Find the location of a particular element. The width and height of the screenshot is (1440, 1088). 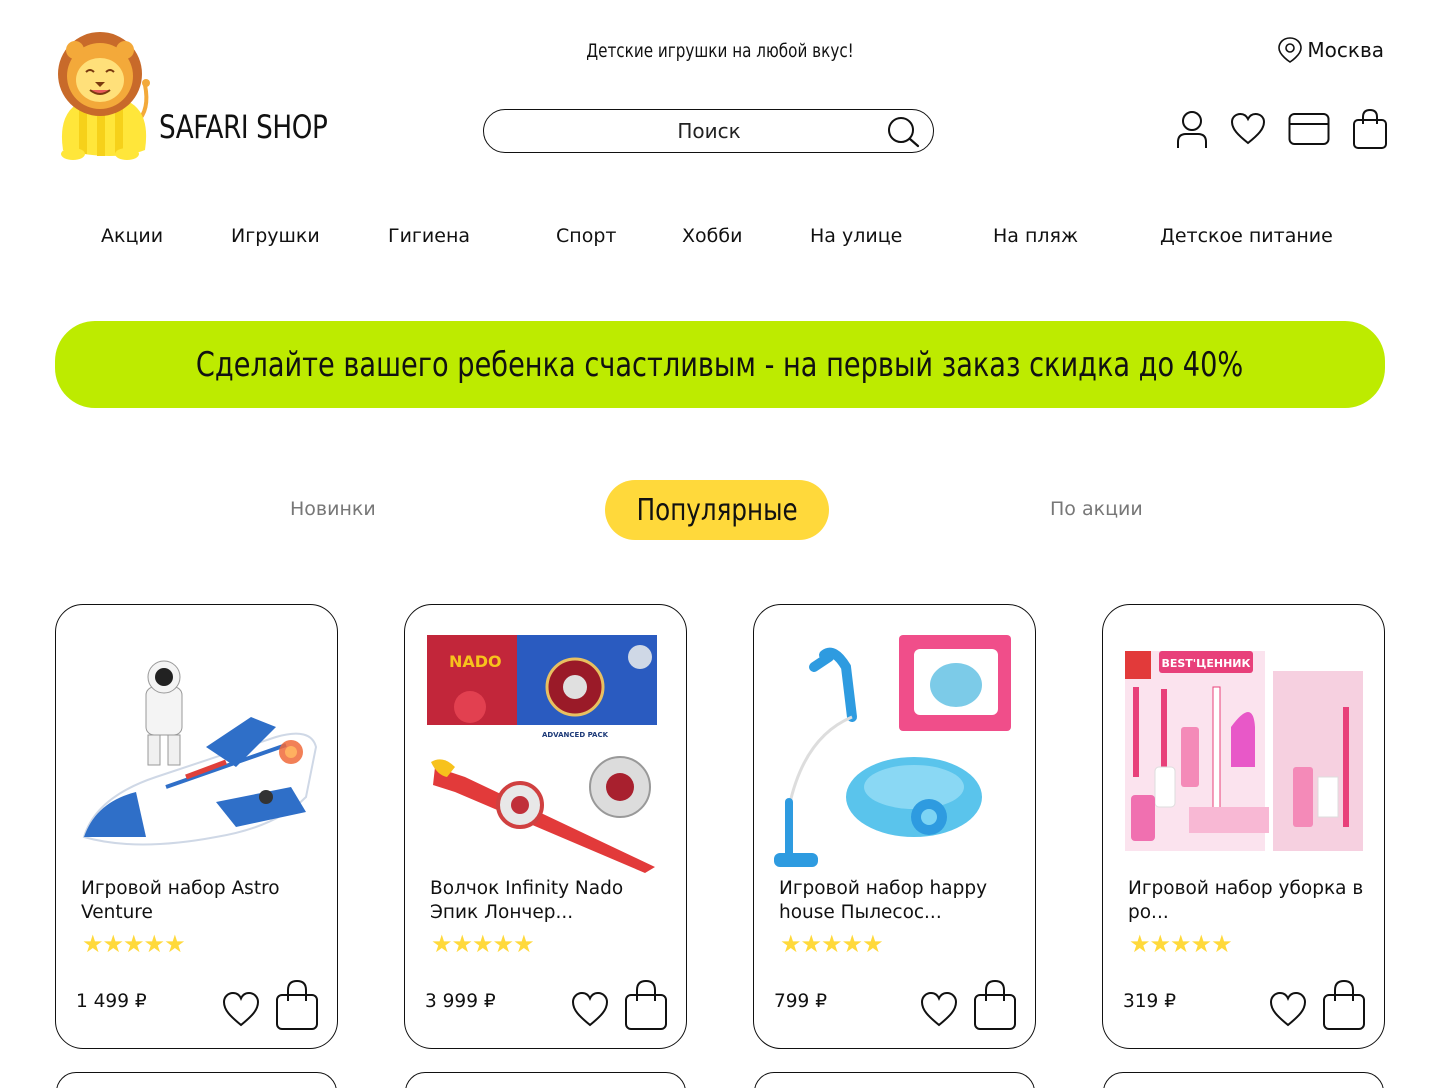

city-selector: Москва is located at coordinates (1330, 50).